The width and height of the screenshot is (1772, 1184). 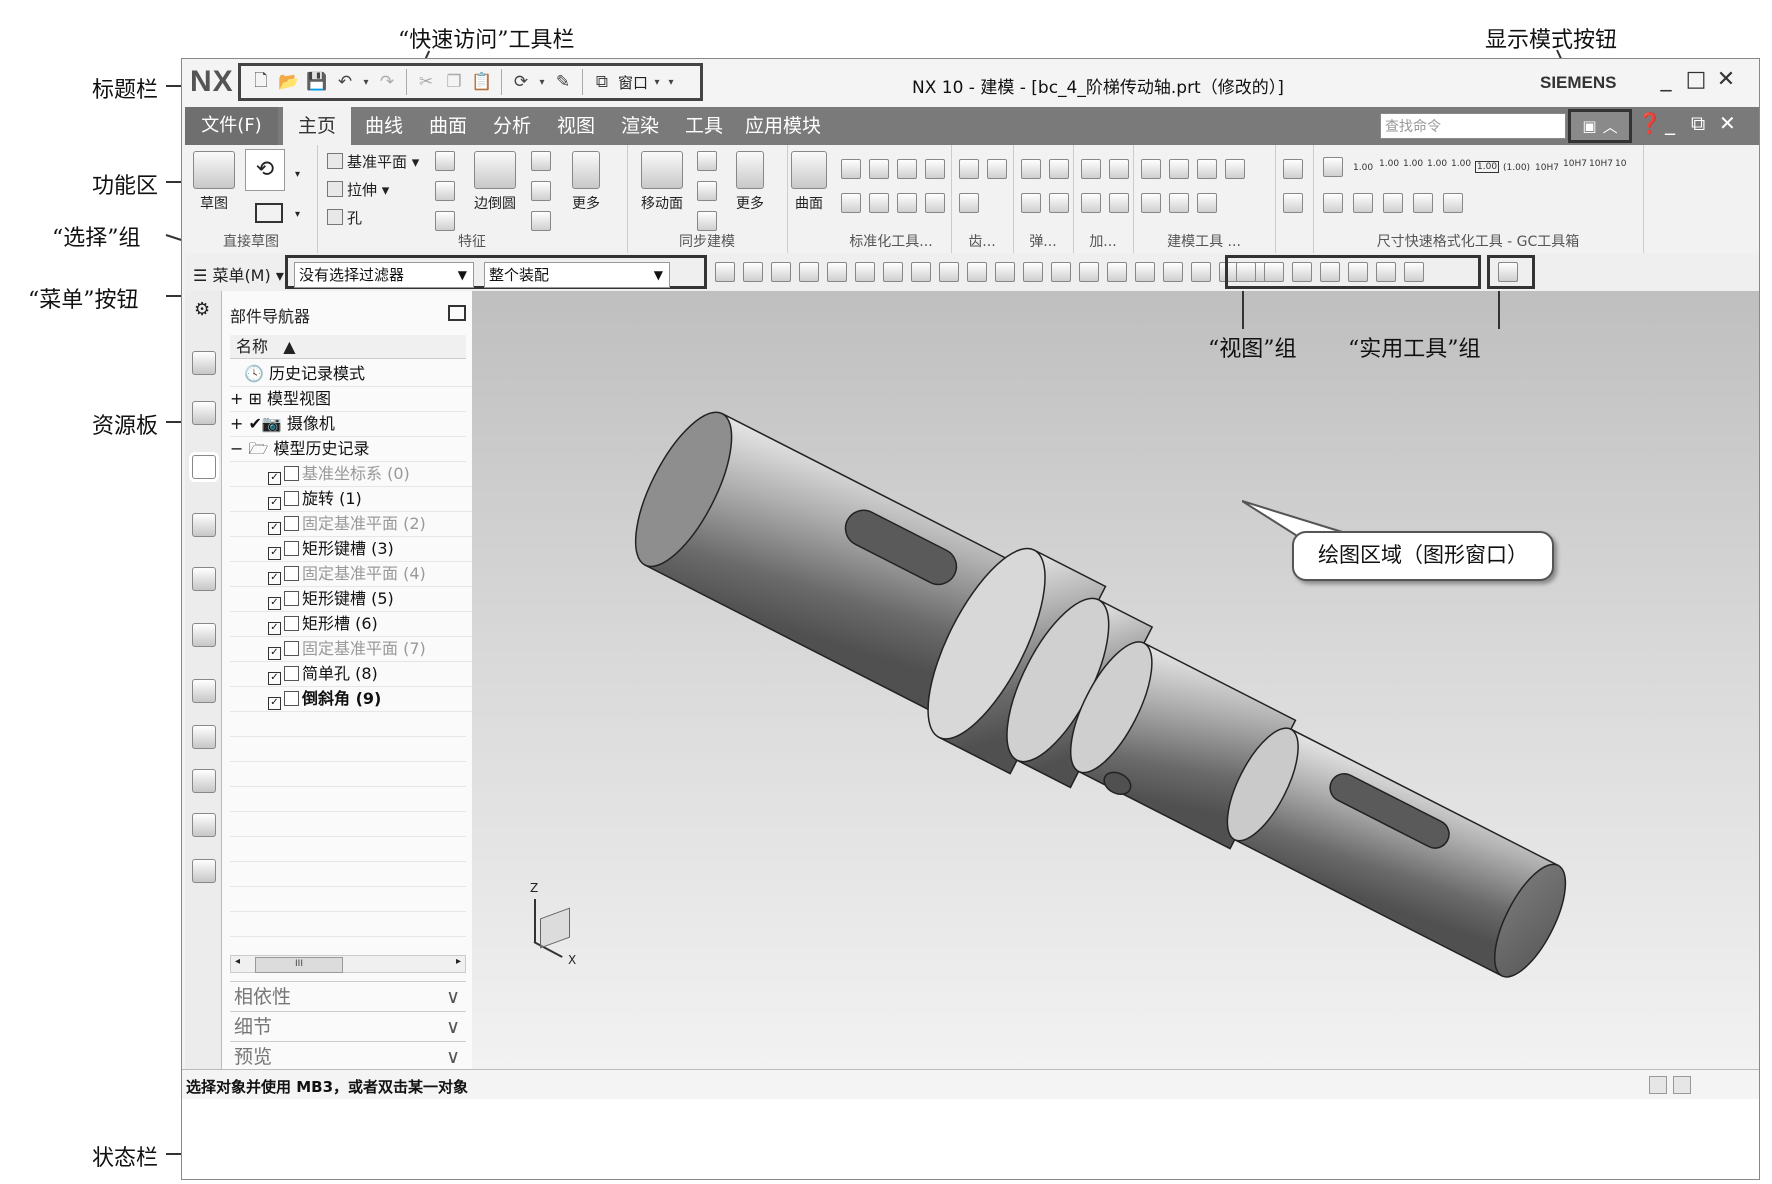 I want to click on ribbon-display-icon: ▣, so click(x=1589, y=126).